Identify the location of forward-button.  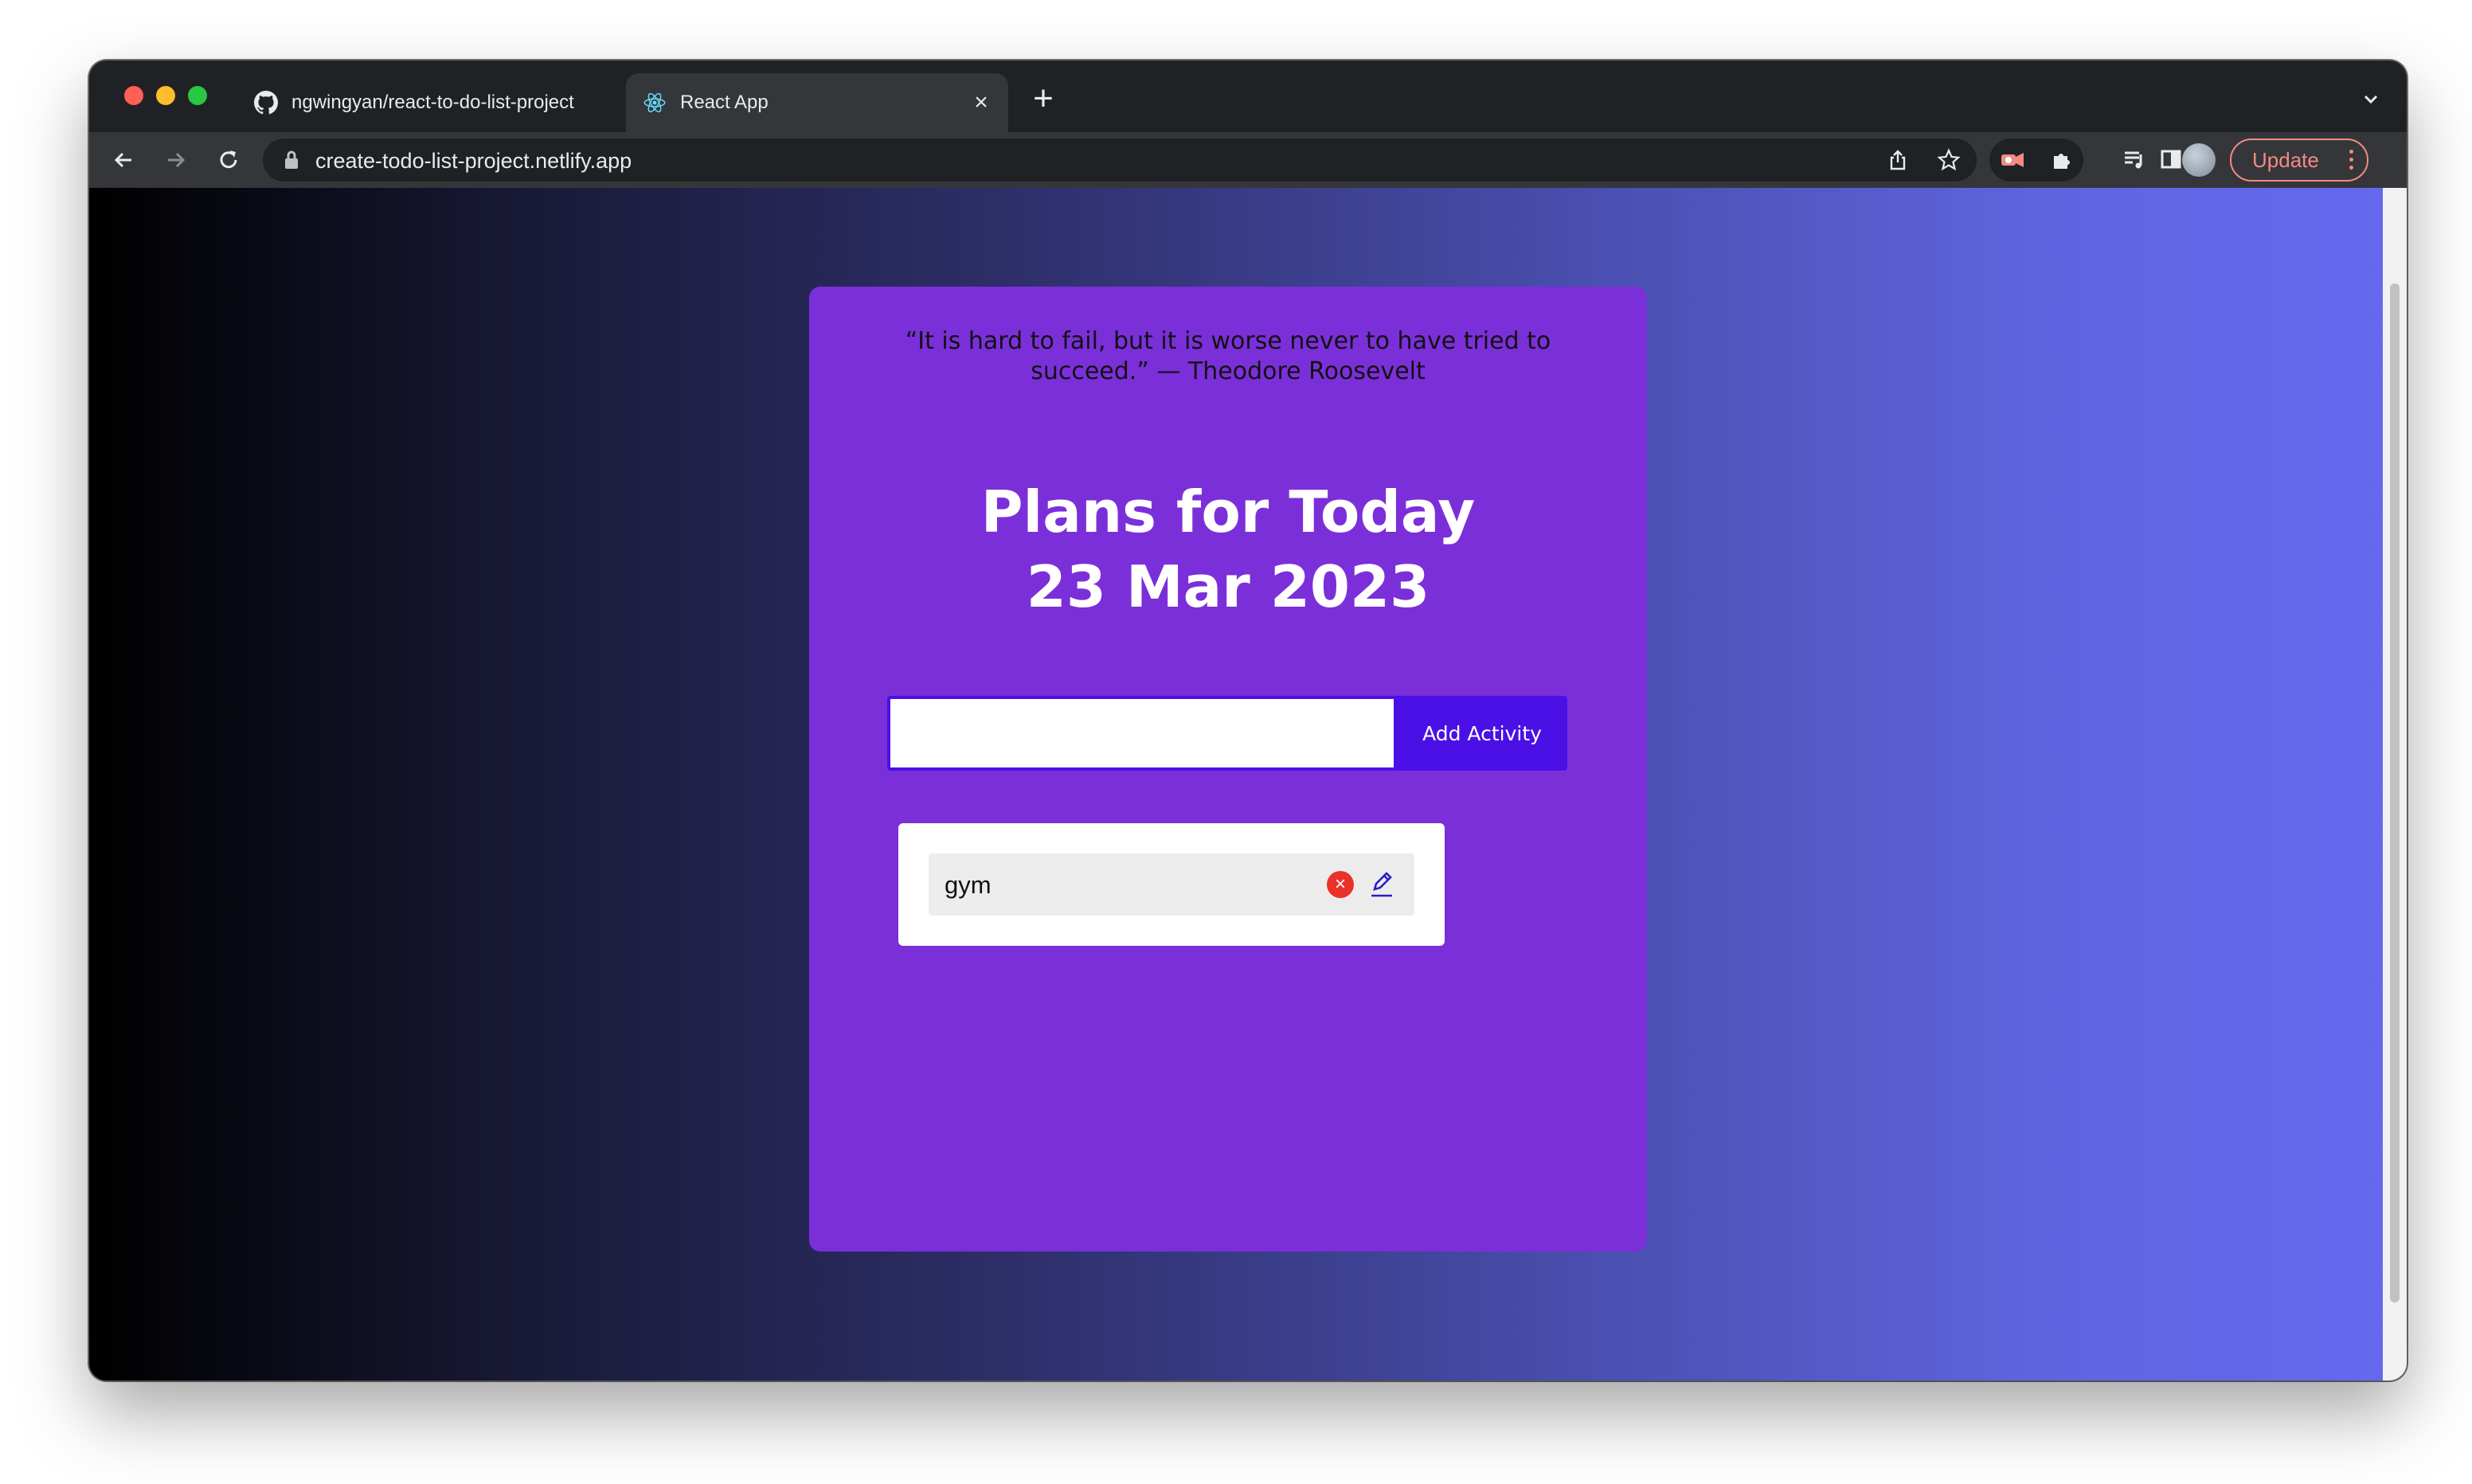
(176, 160).